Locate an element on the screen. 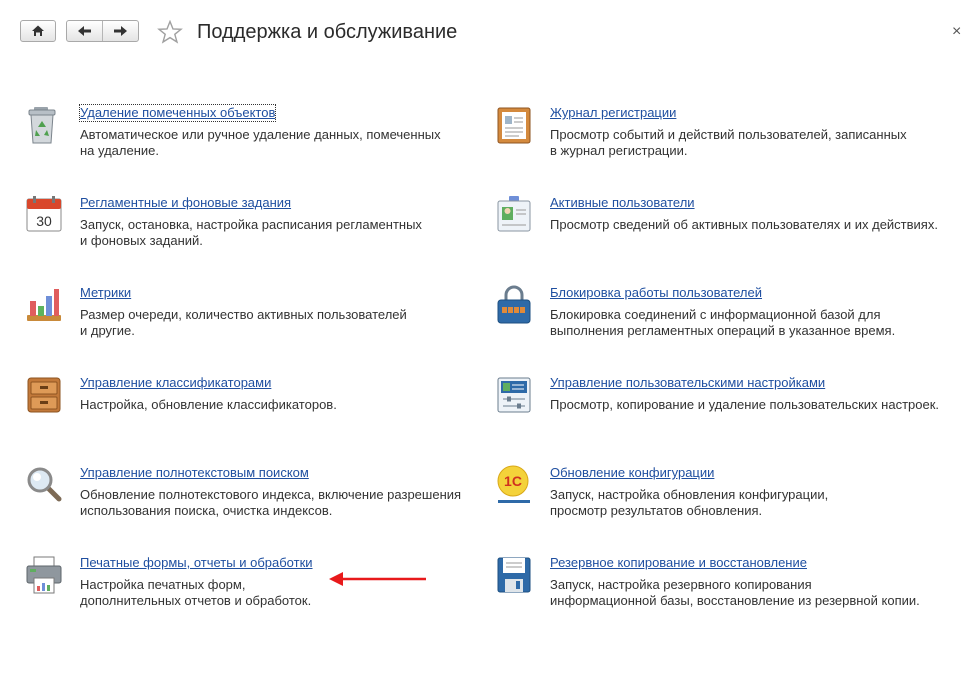 The height and width of the screenshot is (679, 980). home-icon is located at coordinates (38, 30).